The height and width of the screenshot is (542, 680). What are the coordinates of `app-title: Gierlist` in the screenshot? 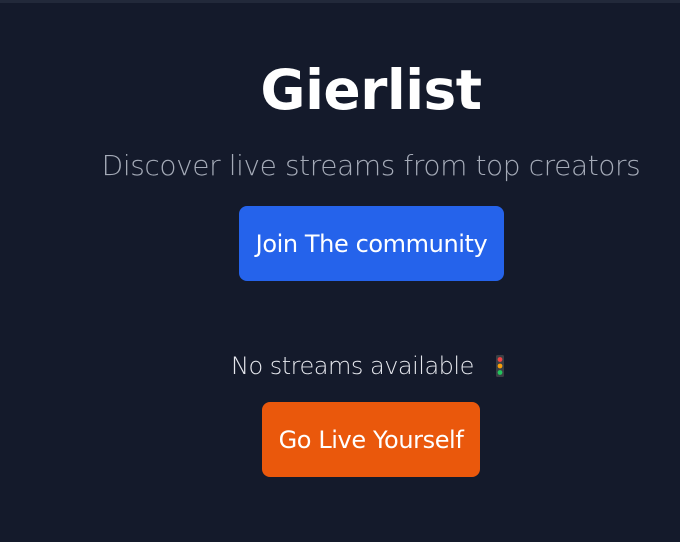 It's located at (371, 90).